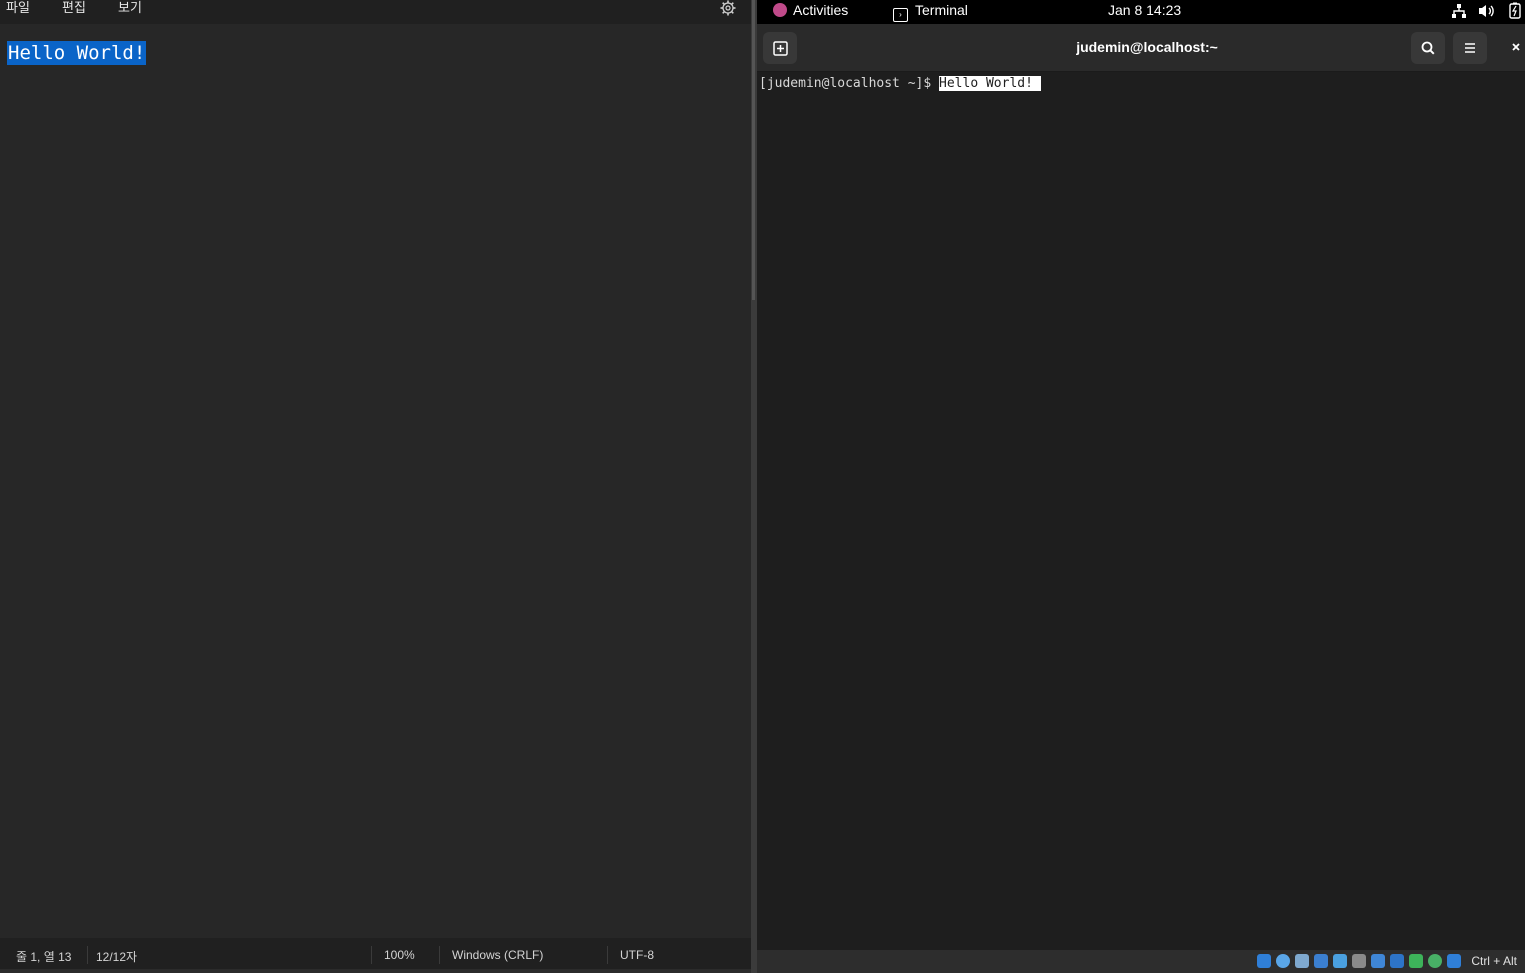 The image size is (1525, 973). Describe the element at coordinates (637, 955) in the screenshot. I see `status-encoding: UTF-8` at that location.